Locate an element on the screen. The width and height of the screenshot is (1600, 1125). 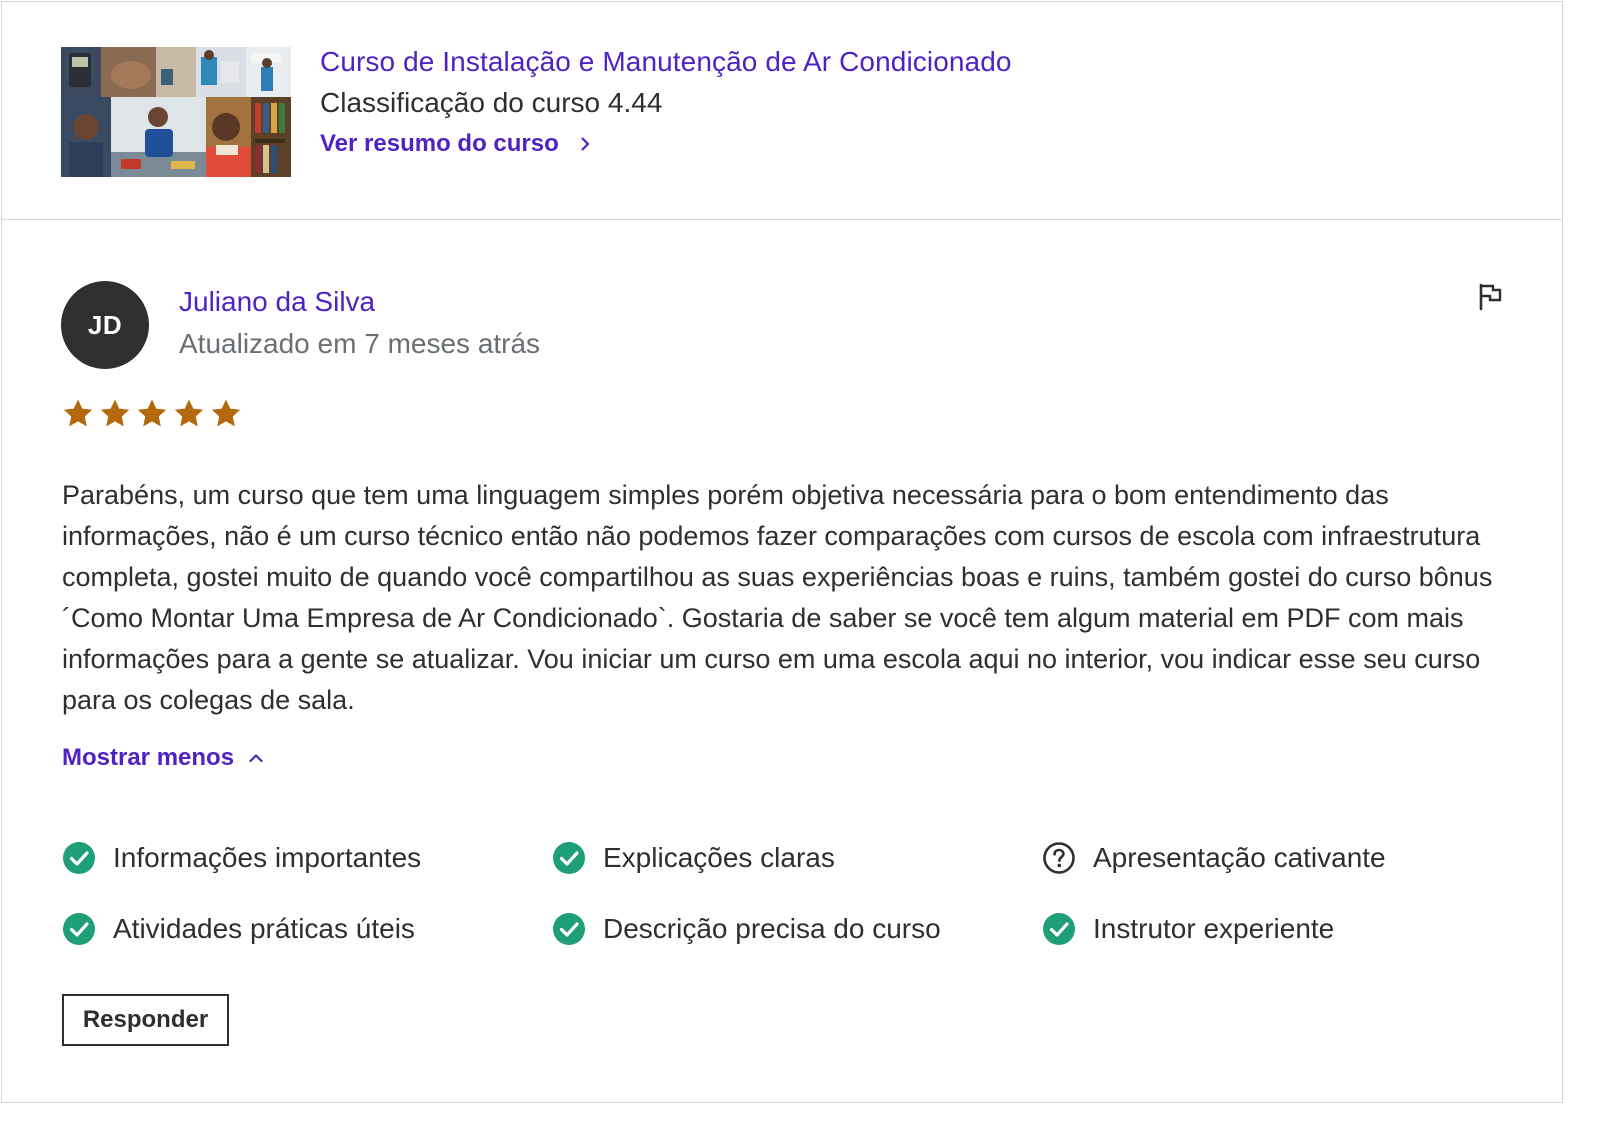
course-thumbnail-image is located at coordinates (176, 112).